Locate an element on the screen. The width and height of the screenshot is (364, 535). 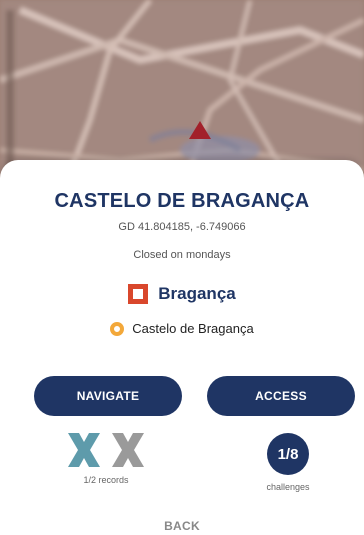
back-button: BACK is located at coordinates (182, 526).